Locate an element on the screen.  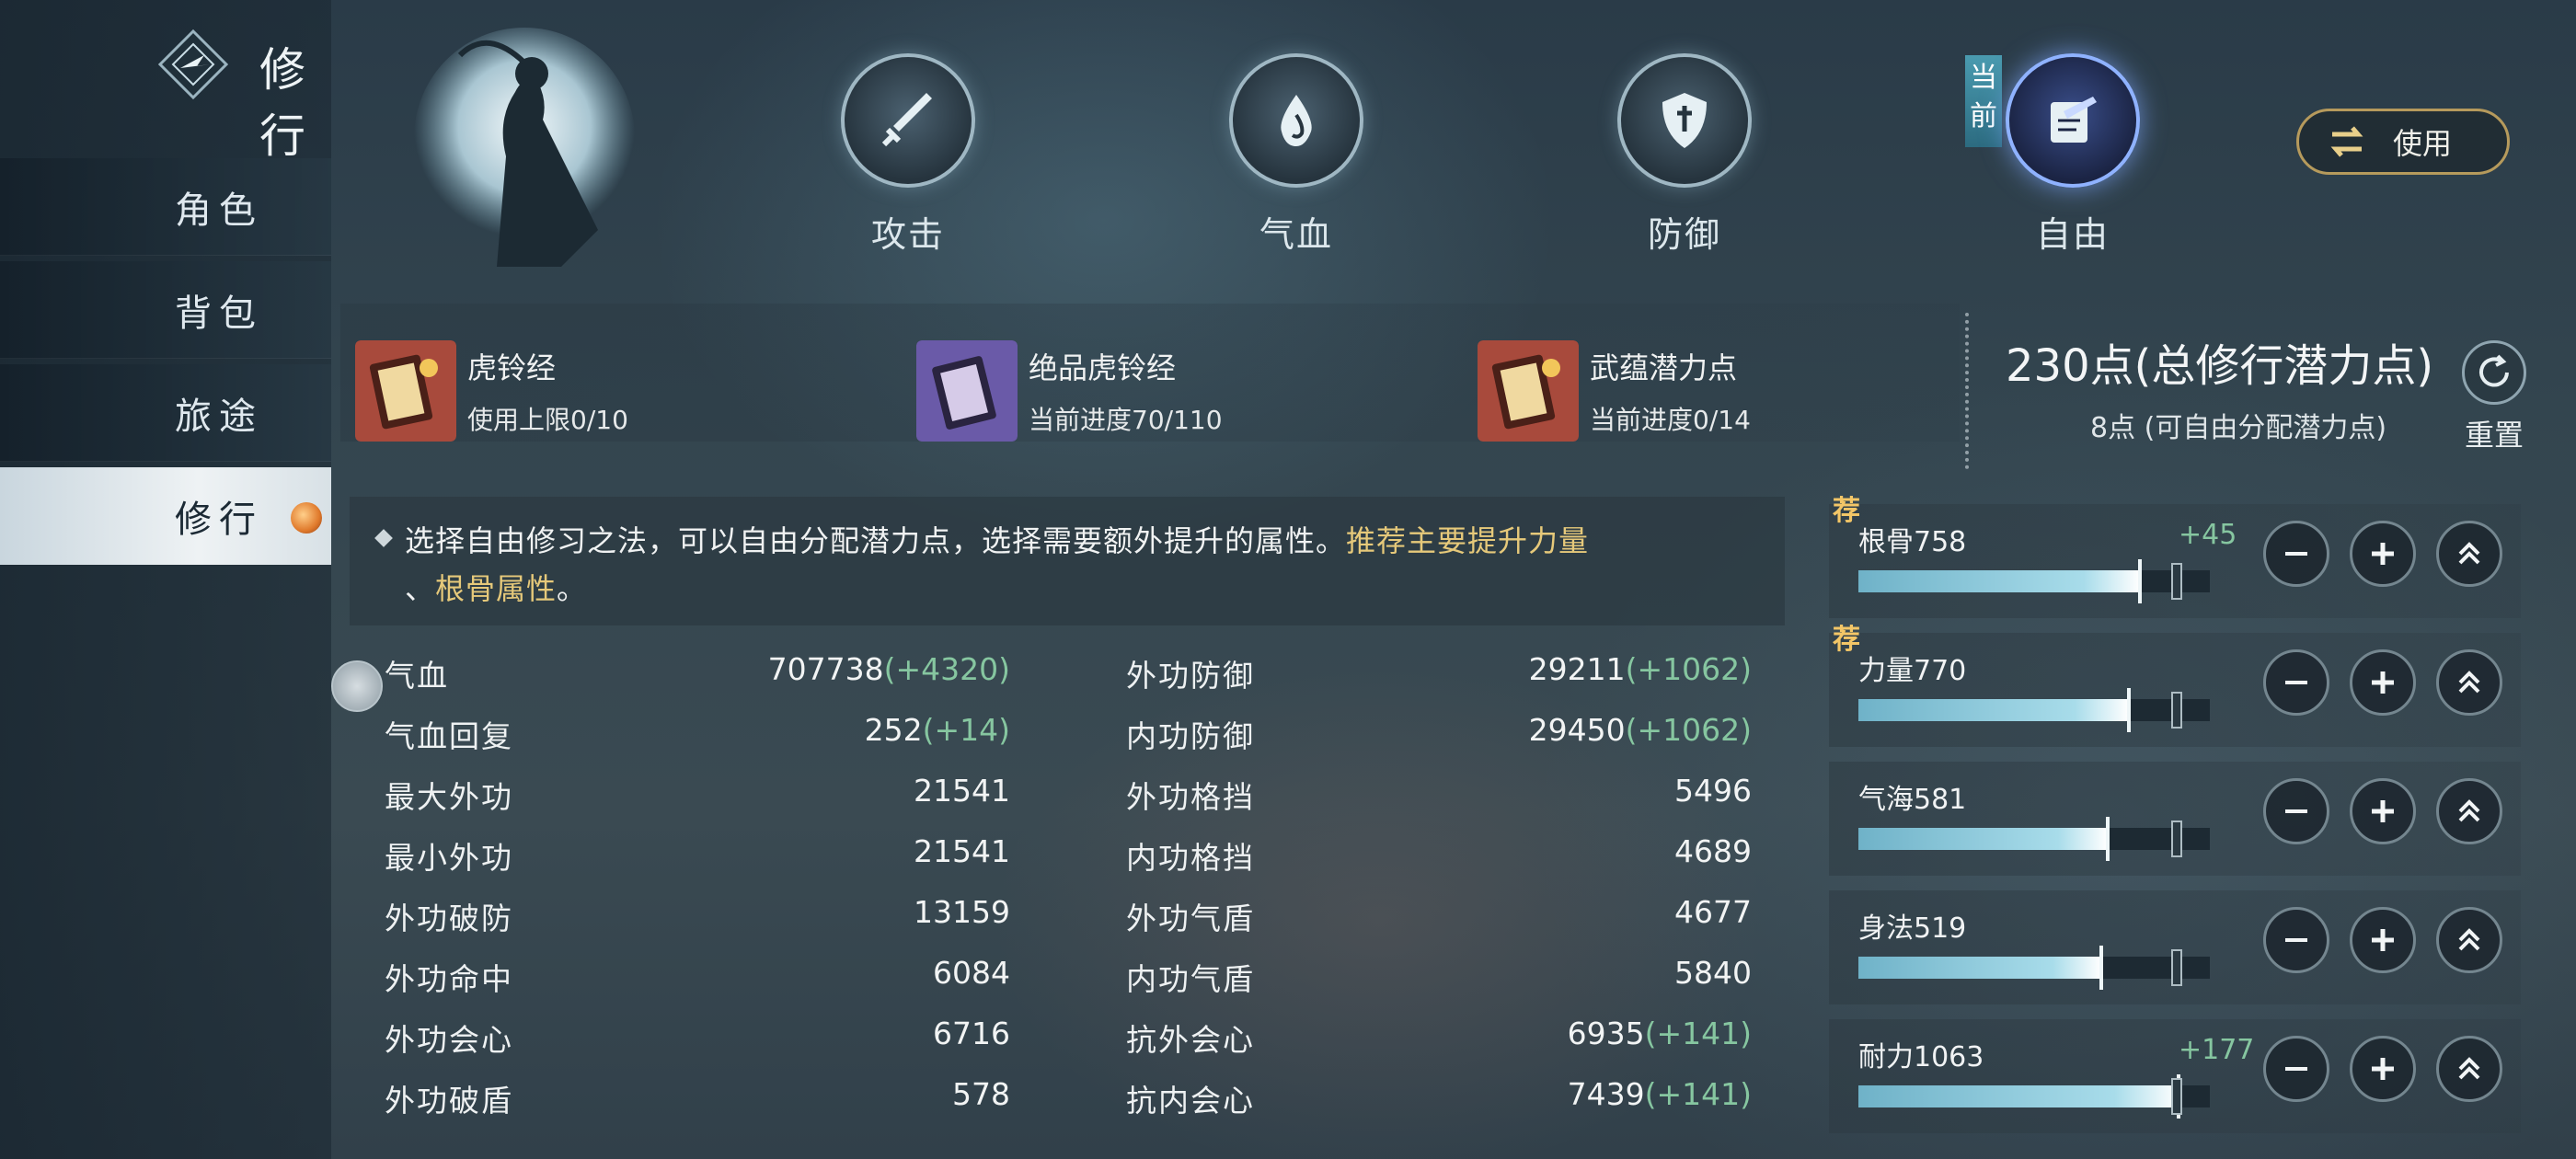
stat-value-wrap: 6935(+141) is located at coordinates (1660, 1033).